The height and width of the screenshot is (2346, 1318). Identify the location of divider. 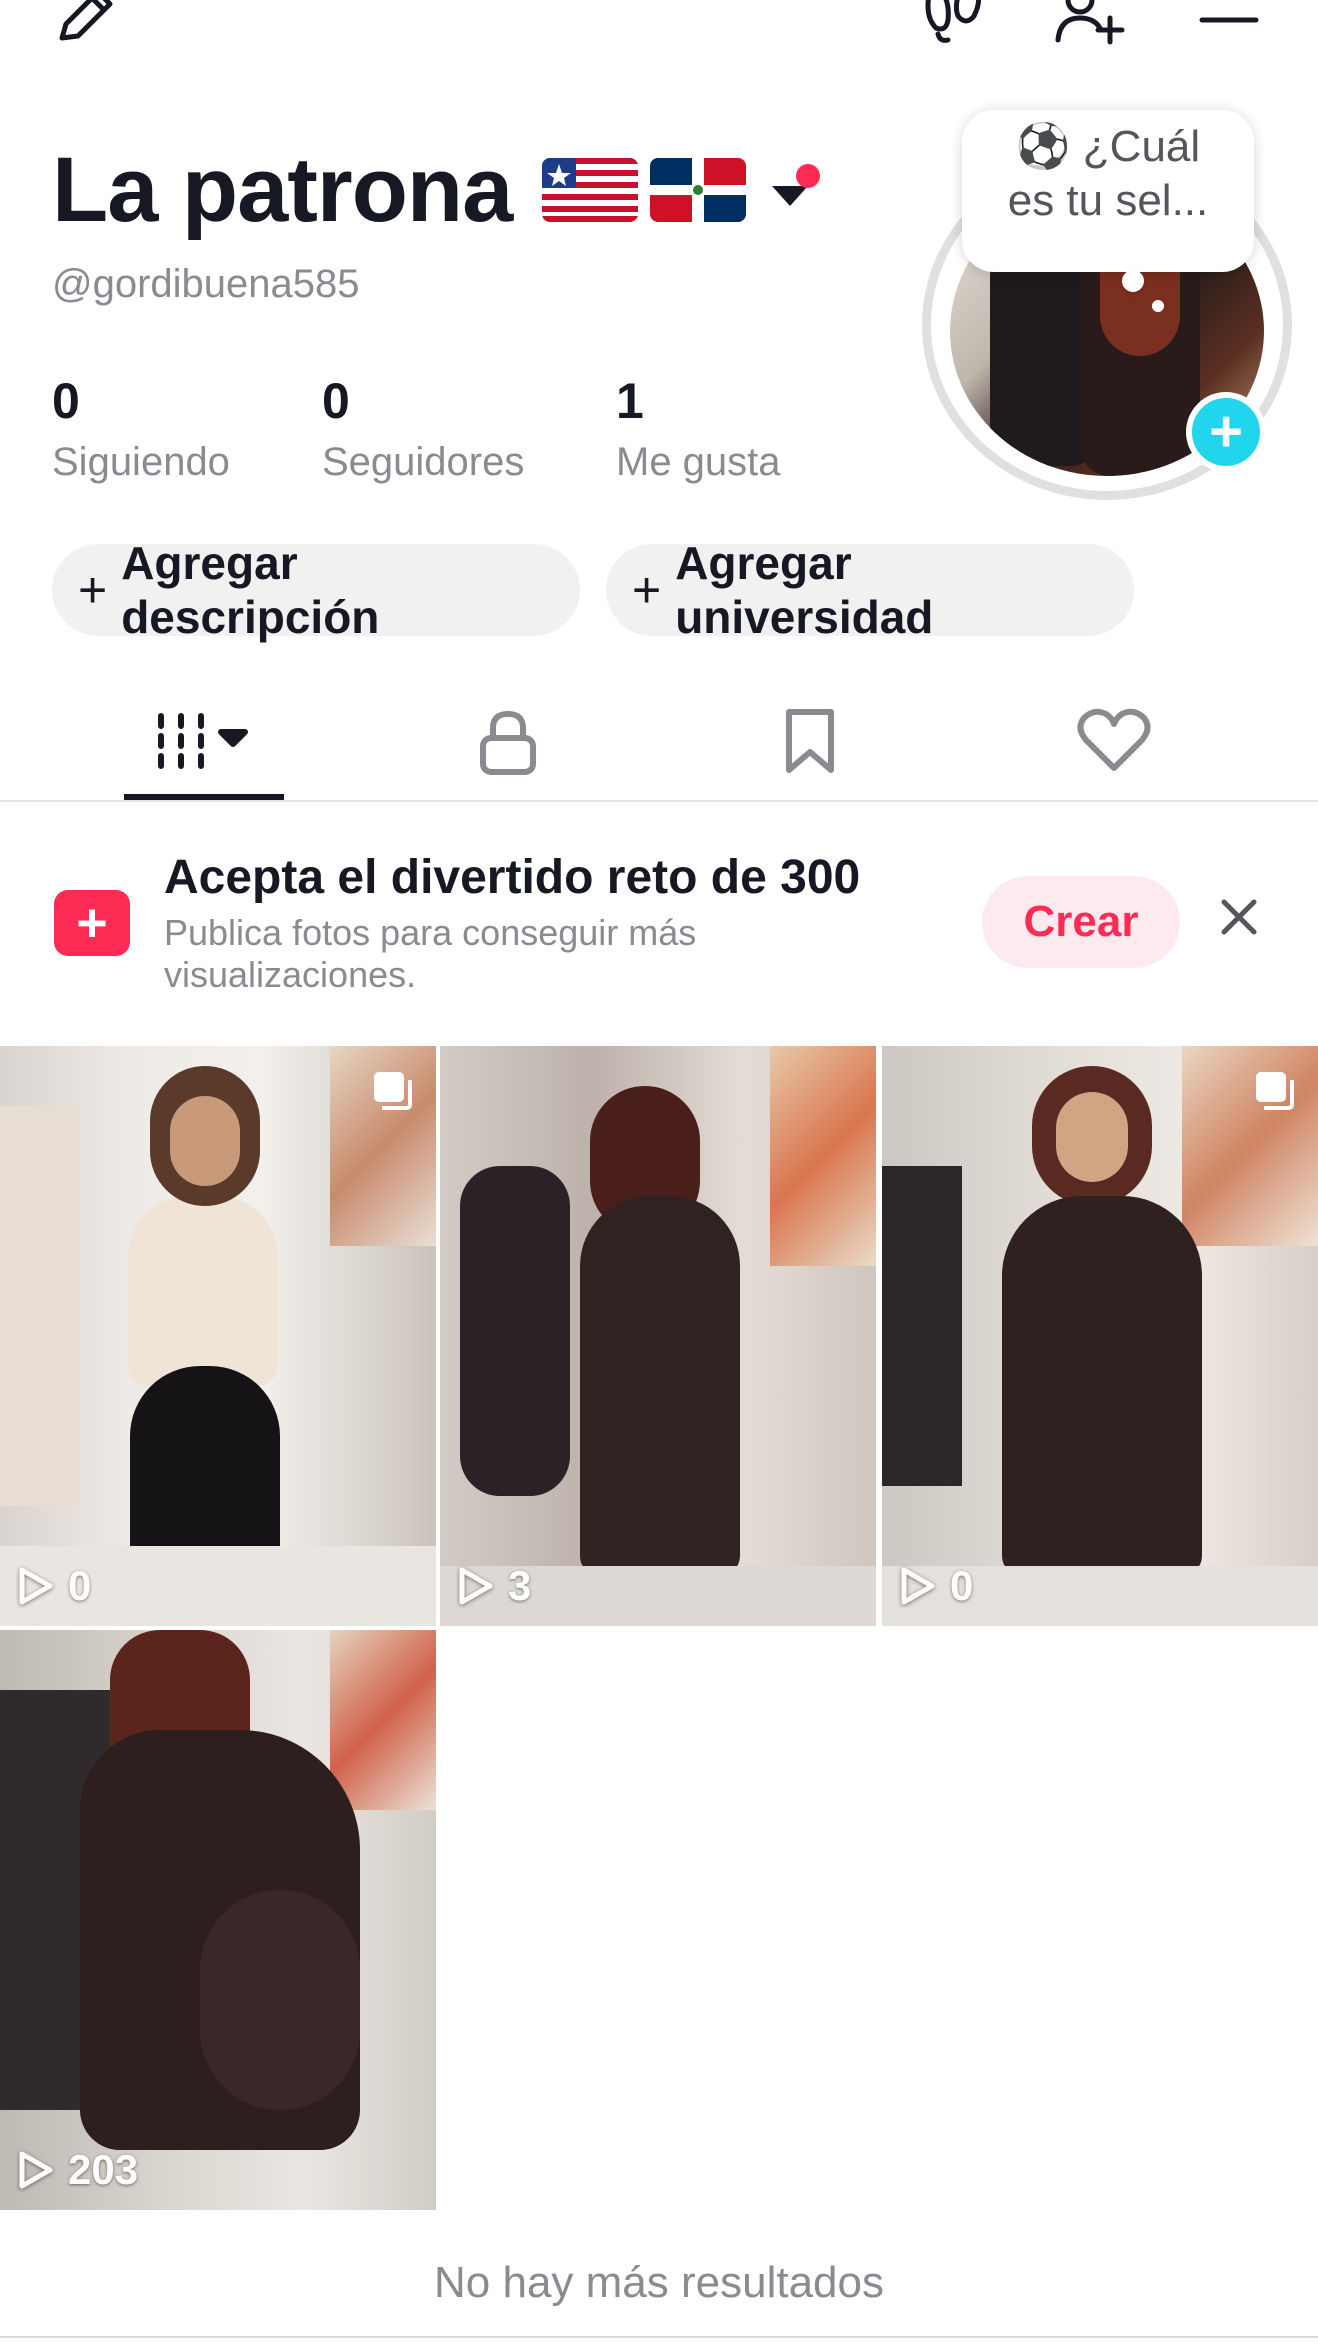
(659, 2337).